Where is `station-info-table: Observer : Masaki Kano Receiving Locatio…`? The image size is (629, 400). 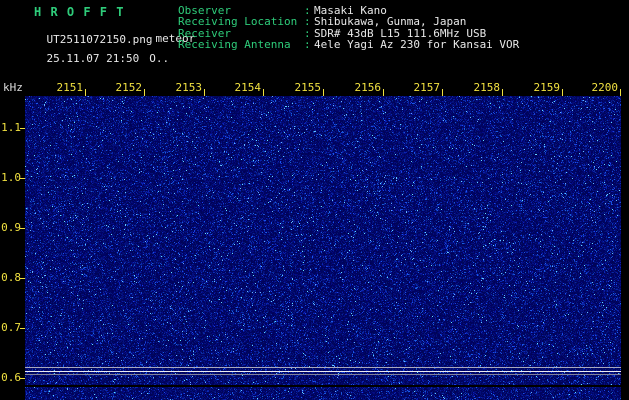
station-info-table: Observer : Masaki Kano Receiving Locatio… is located at coordinates (348, 28).